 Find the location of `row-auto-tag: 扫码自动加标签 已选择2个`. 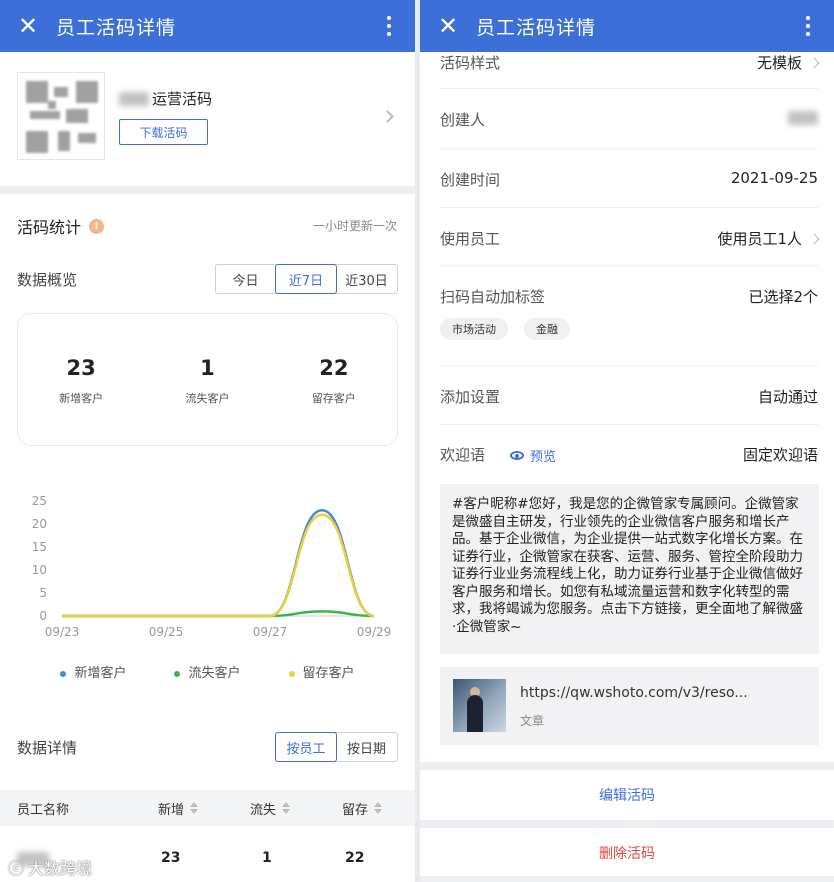

row-auto-tag: 扫码自动加标签 已选择2个 is located at coordinates (629, 316).